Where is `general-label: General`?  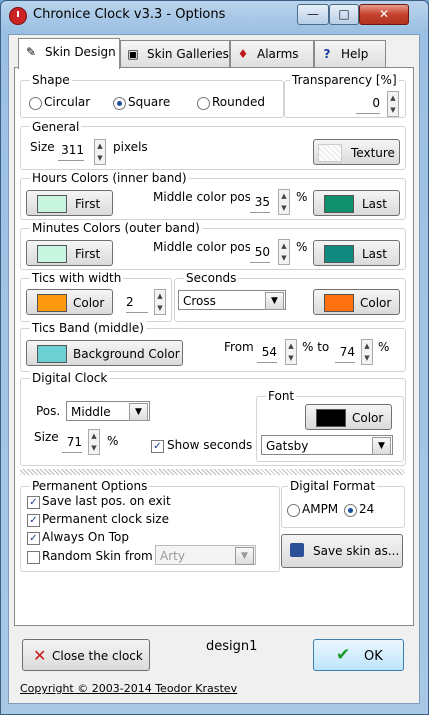 general-label: General is located at coordinates (56, 127).